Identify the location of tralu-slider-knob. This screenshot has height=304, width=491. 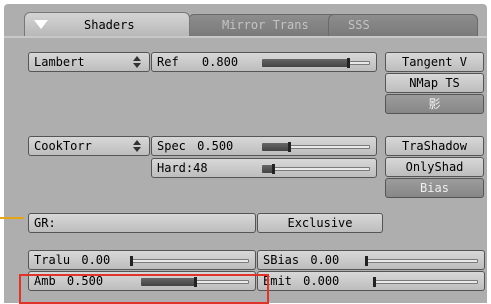
(131, 261).